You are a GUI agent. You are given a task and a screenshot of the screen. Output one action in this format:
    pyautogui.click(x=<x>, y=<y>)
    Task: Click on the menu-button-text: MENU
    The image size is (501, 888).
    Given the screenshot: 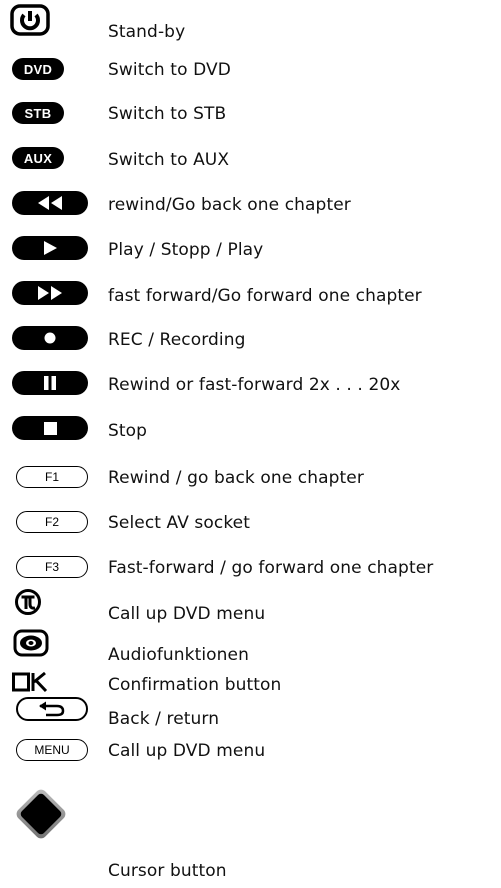 What is the action you would take?
    pyautogui.click(x=52, y=750)
    